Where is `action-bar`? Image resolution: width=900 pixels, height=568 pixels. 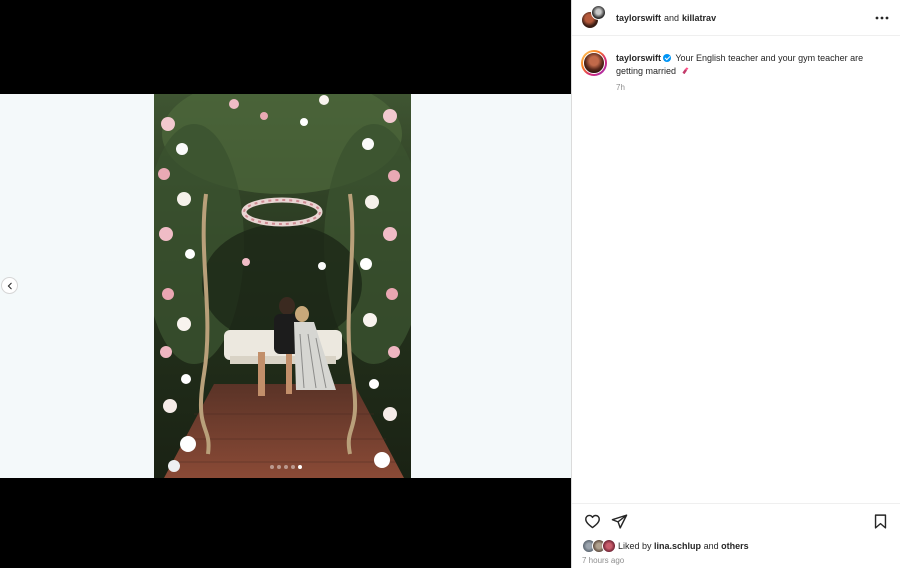 action-bar is located at coordinates (736, 521).